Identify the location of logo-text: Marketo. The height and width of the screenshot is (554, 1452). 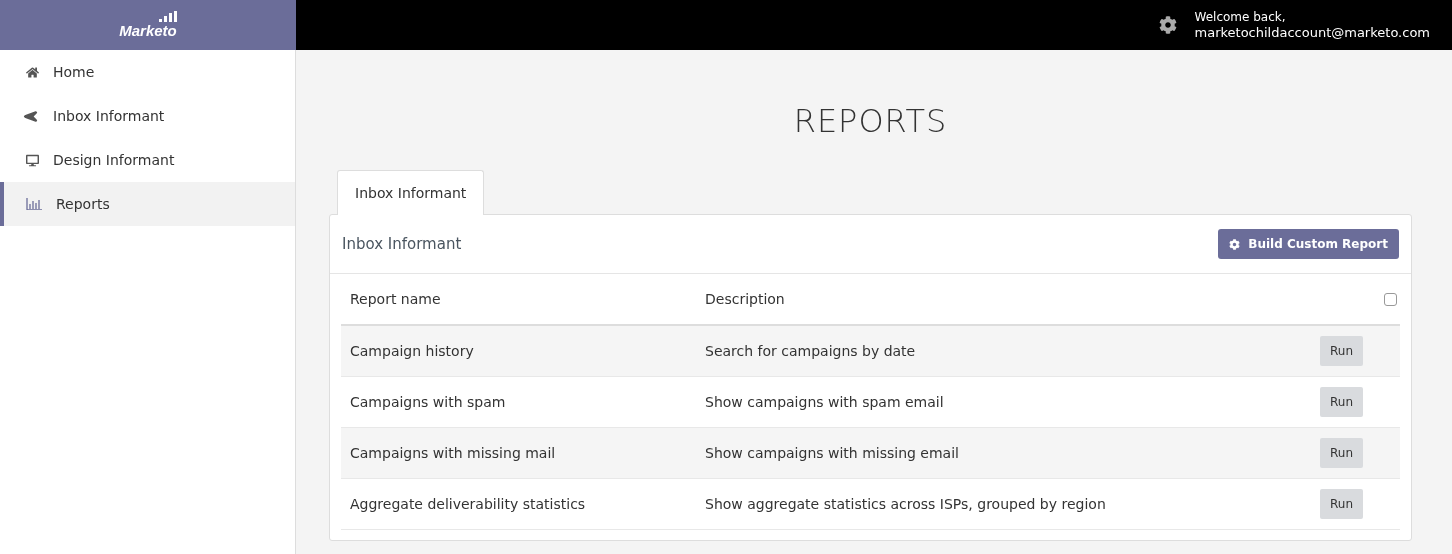
(148, 30).